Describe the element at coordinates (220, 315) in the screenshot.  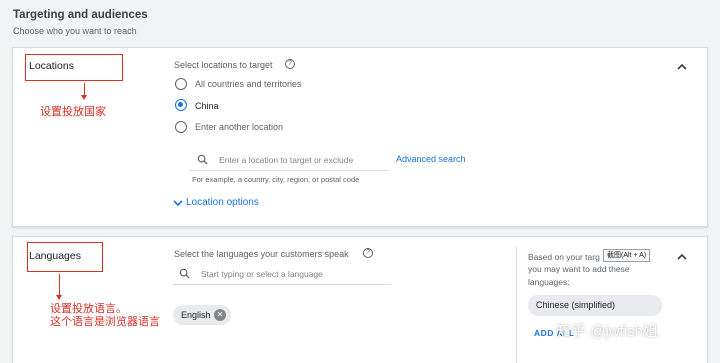
I see `remove-chip-icon: ✕` at that location.